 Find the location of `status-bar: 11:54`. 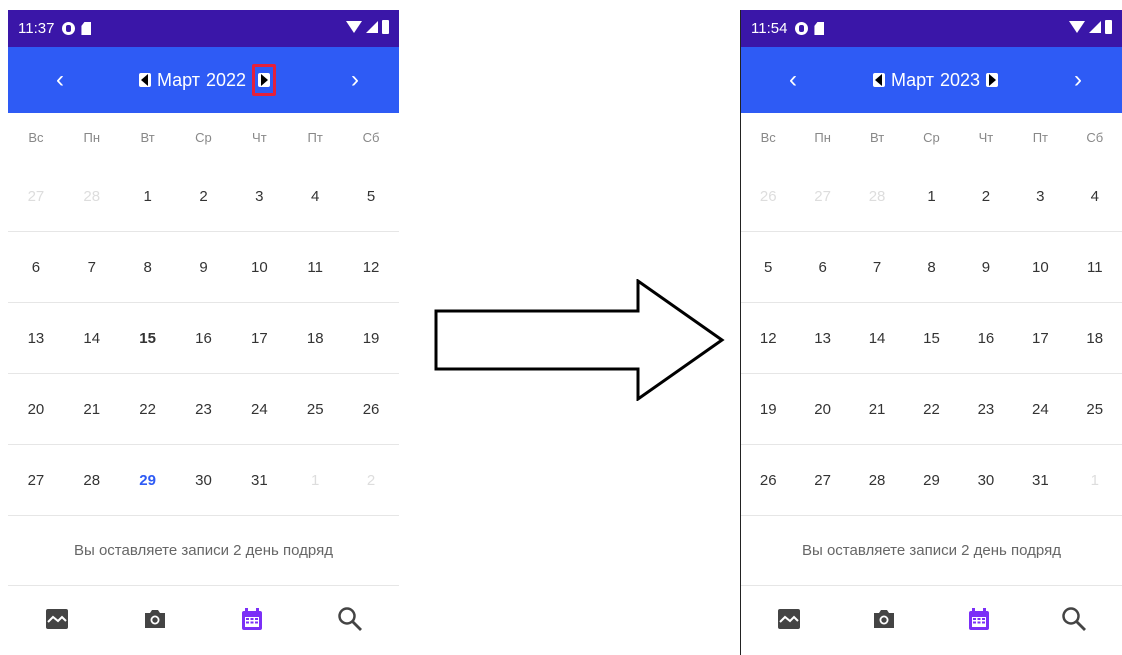

status-bar: 11:54 is located at coordinates (931, 28).